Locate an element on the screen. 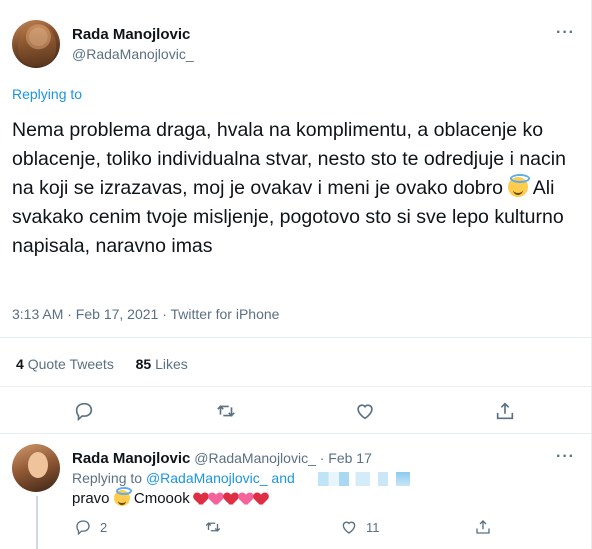  replying-to-label: Replying to is located at coordinates (47, 94).